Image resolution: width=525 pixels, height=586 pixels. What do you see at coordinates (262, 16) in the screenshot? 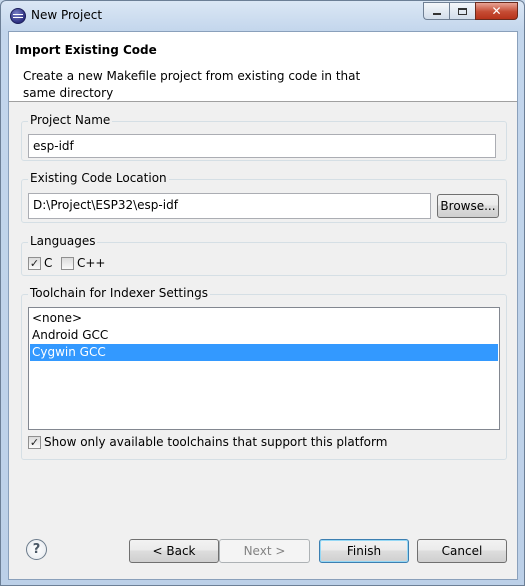
I see `title-bar: New Project ✕` at bounding box center [262, 16].